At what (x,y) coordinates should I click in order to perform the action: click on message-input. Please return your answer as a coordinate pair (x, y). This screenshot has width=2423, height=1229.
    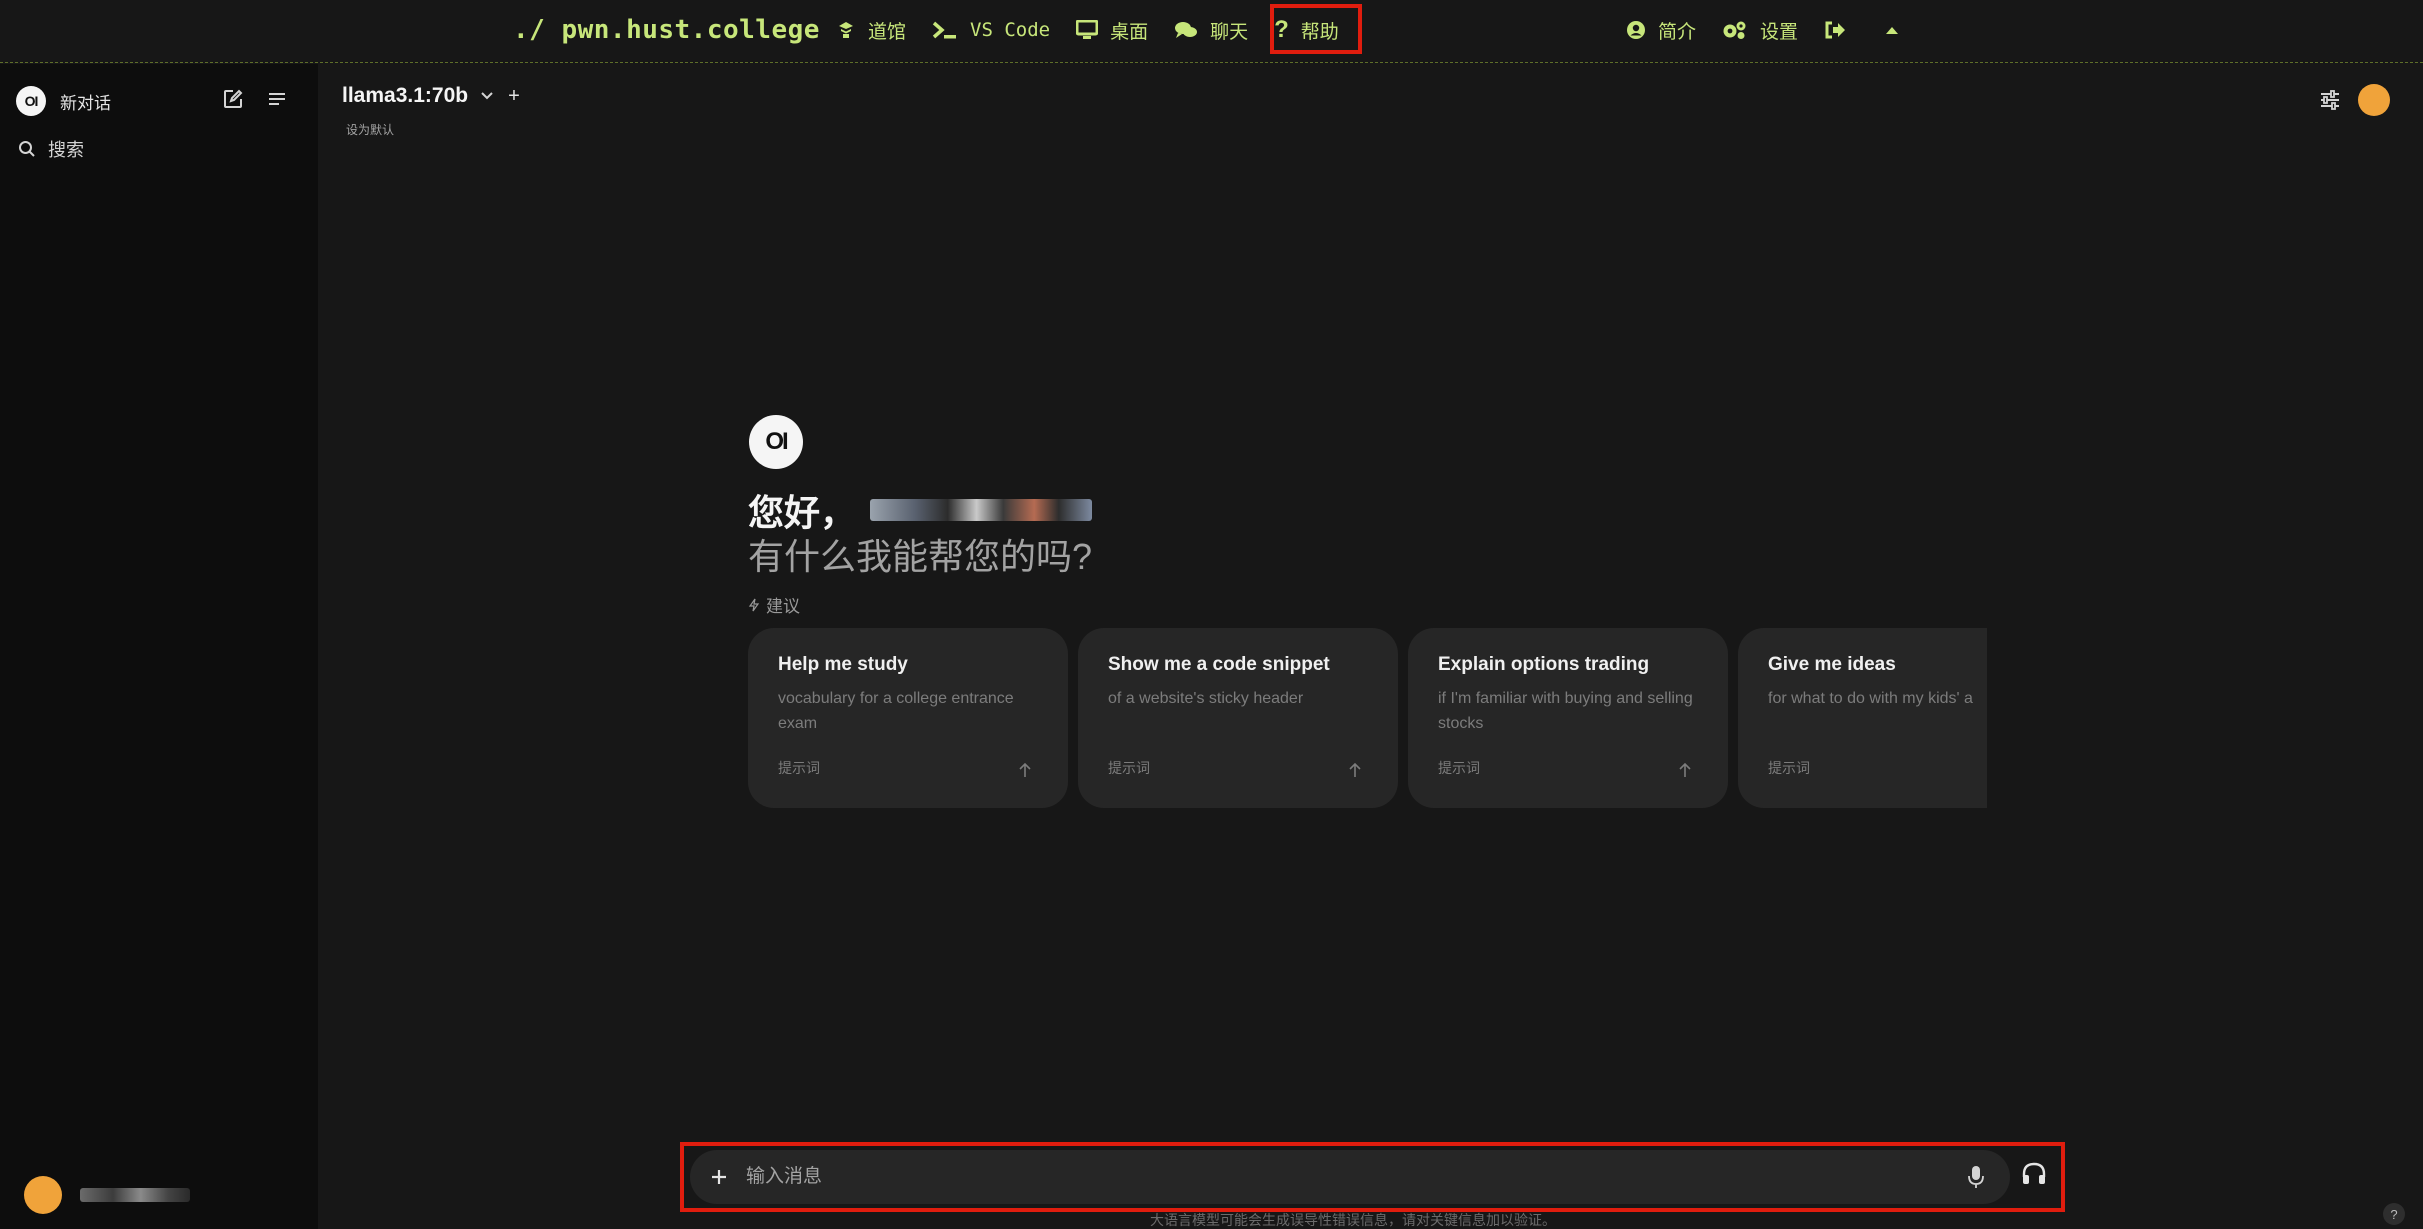
    Looking at the image, I should click on (1357, 1177).